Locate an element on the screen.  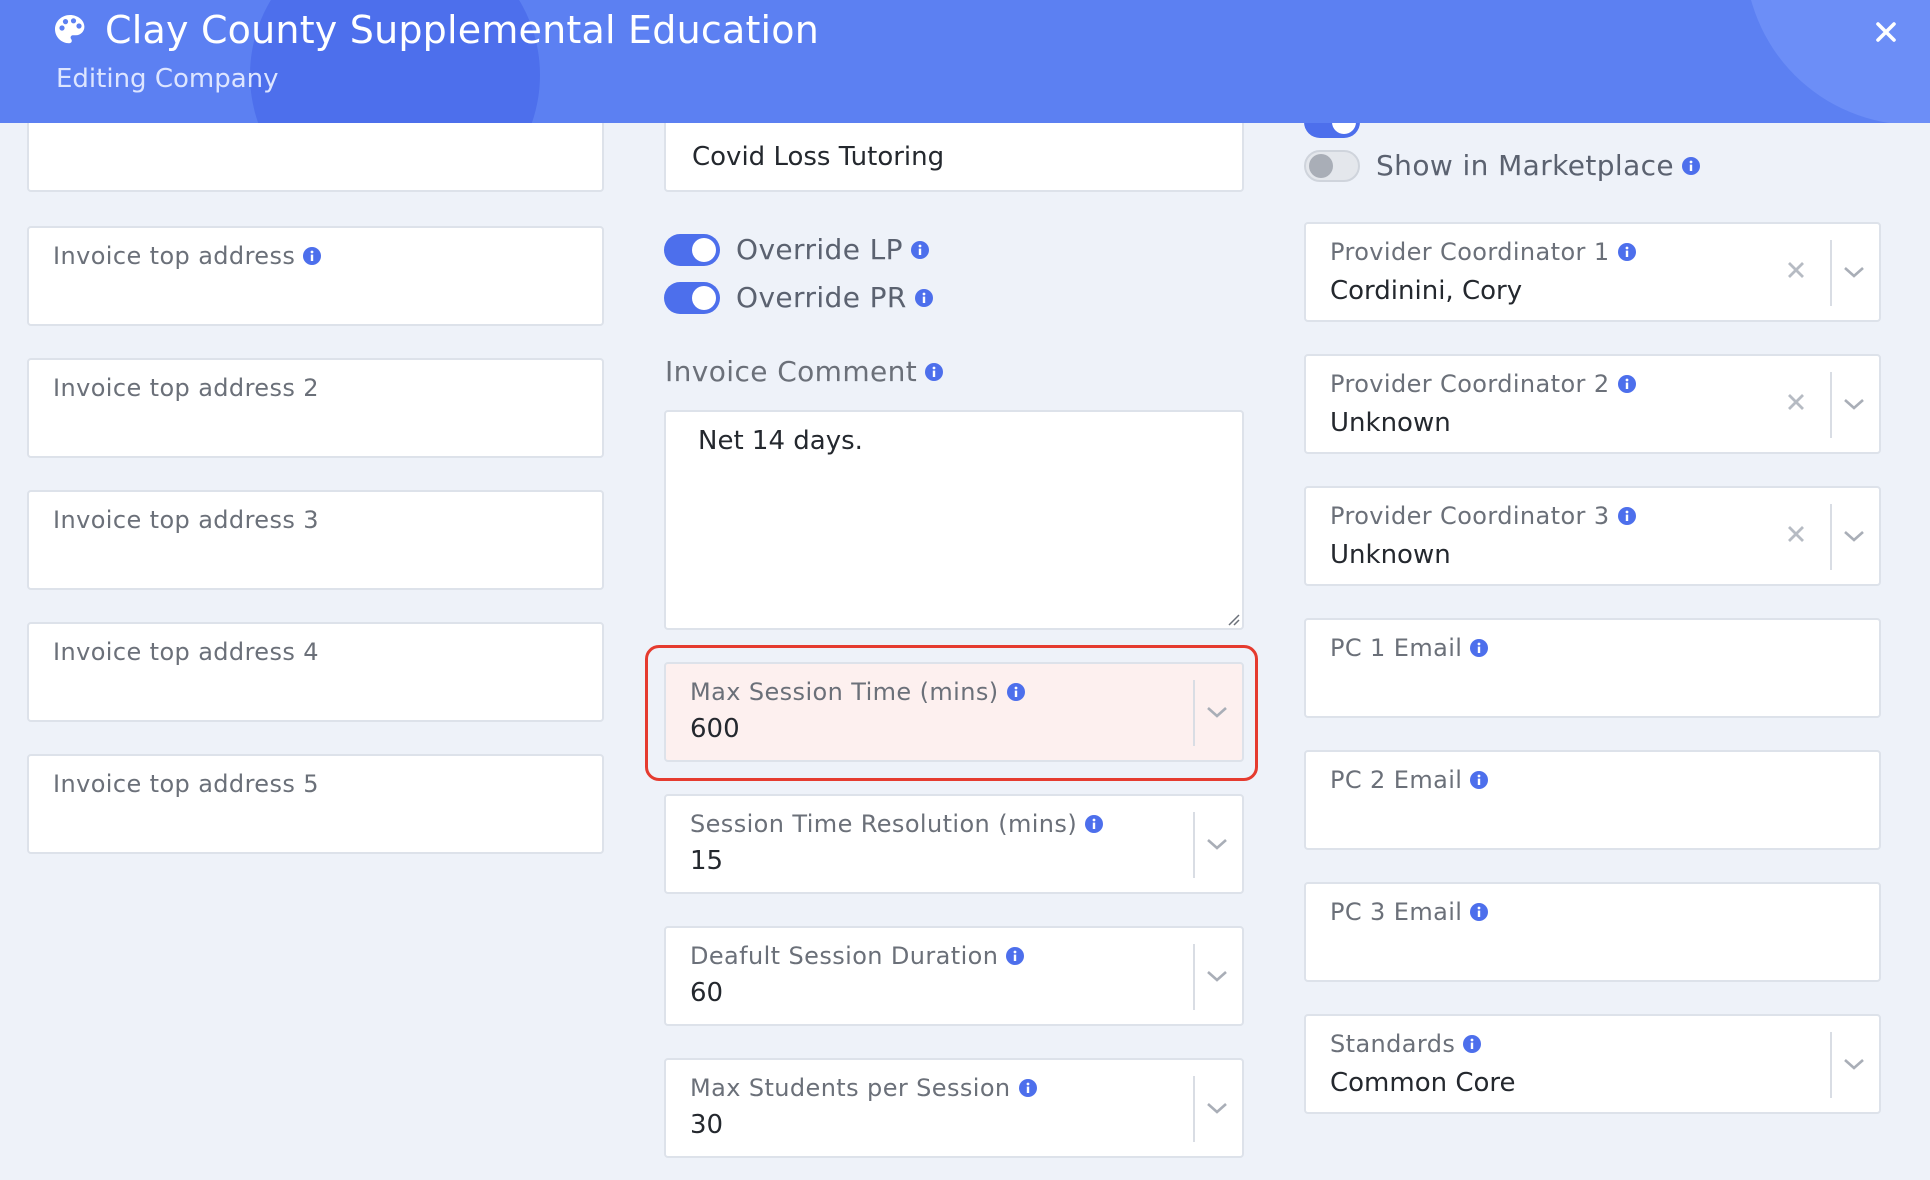
palette-icon is located at coordinates (70, 29).